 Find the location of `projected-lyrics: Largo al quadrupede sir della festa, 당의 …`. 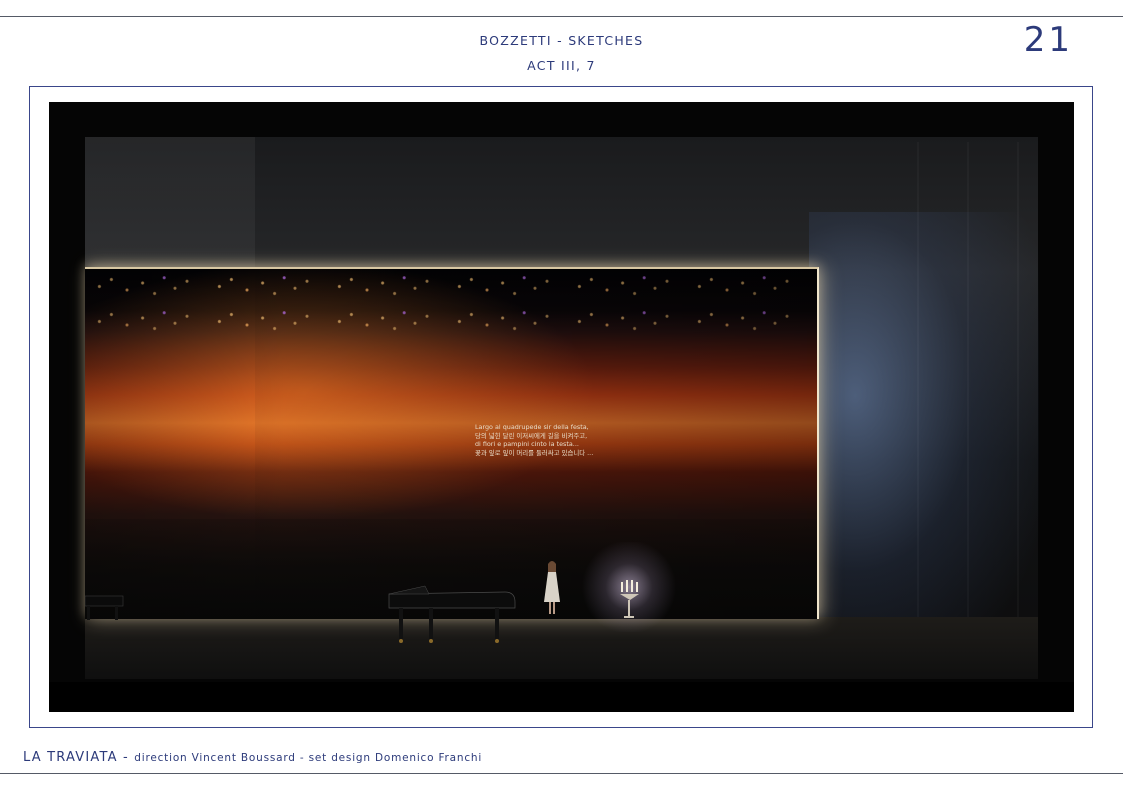

projected-lyrics: Largo al quadrupede sir della festa, 당의 … is located at coordinates (534, 440).